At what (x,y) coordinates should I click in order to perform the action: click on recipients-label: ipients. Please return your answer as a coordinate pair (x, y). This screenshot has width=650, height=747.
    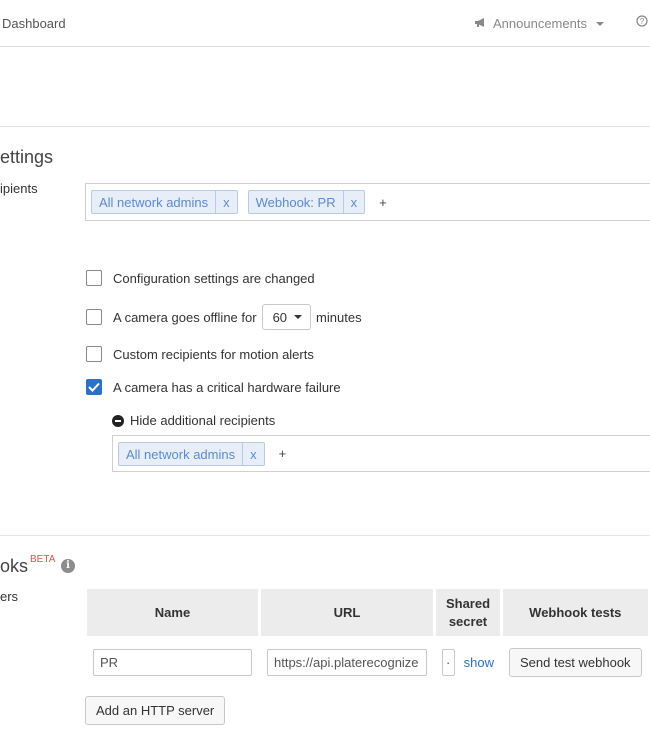
    Looking at the image, I should click on (19, 188).